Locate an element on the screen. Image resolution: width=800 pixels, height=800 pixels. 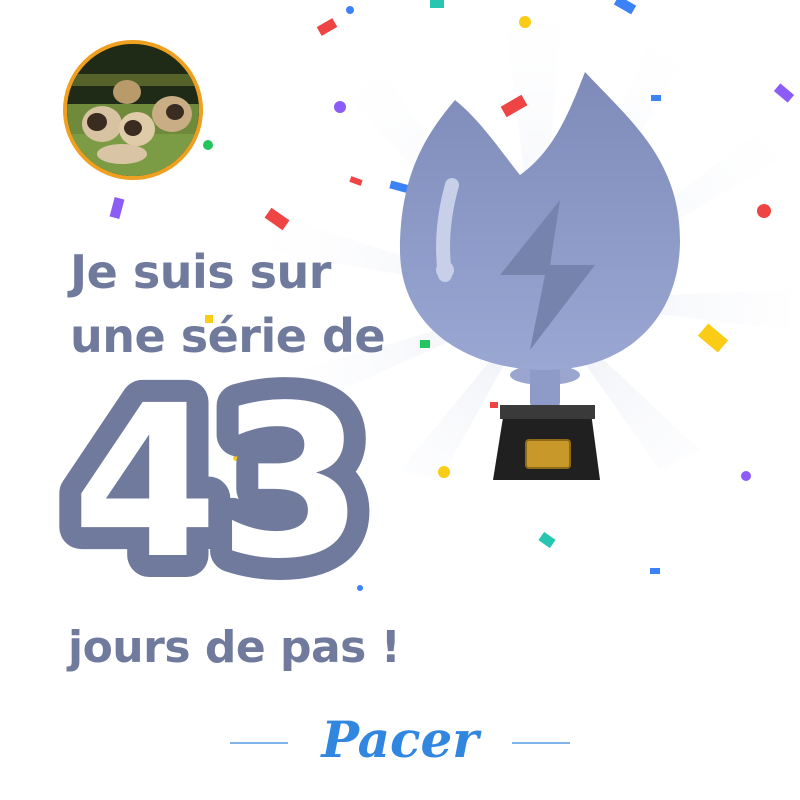
brand-footer: Pacer is located at coordinates (400, 740).